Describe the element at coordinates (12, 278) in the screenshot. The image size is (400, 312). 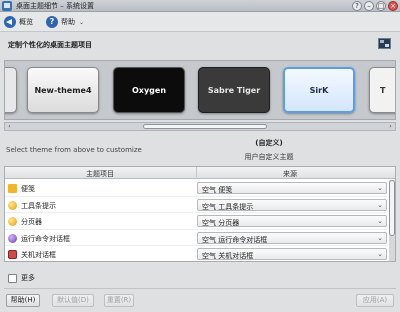
I see `more-checkbox` at that location.